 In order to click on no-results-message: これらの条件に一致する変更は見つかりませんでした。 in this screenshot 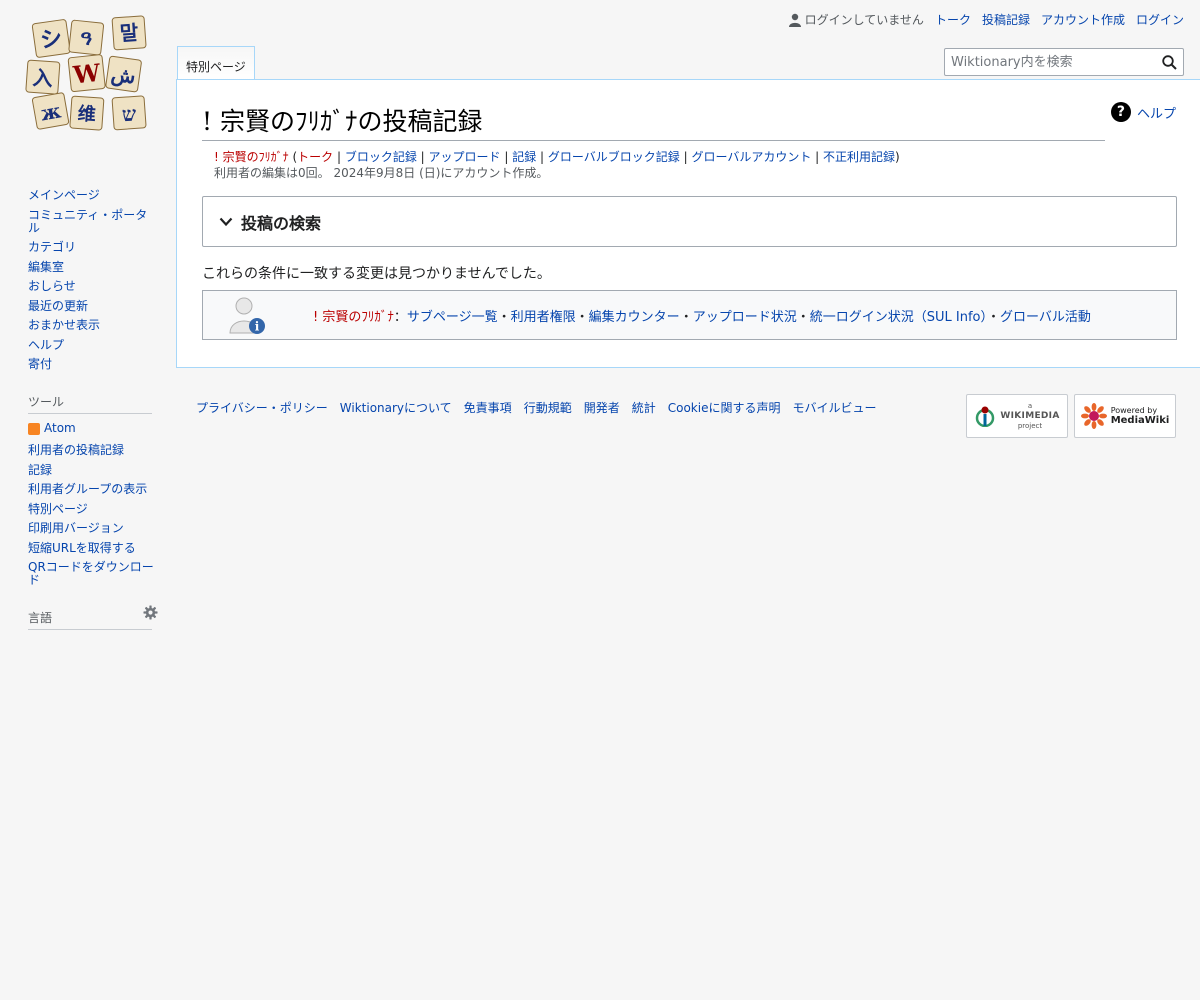, I will do `click(376, 274)`.